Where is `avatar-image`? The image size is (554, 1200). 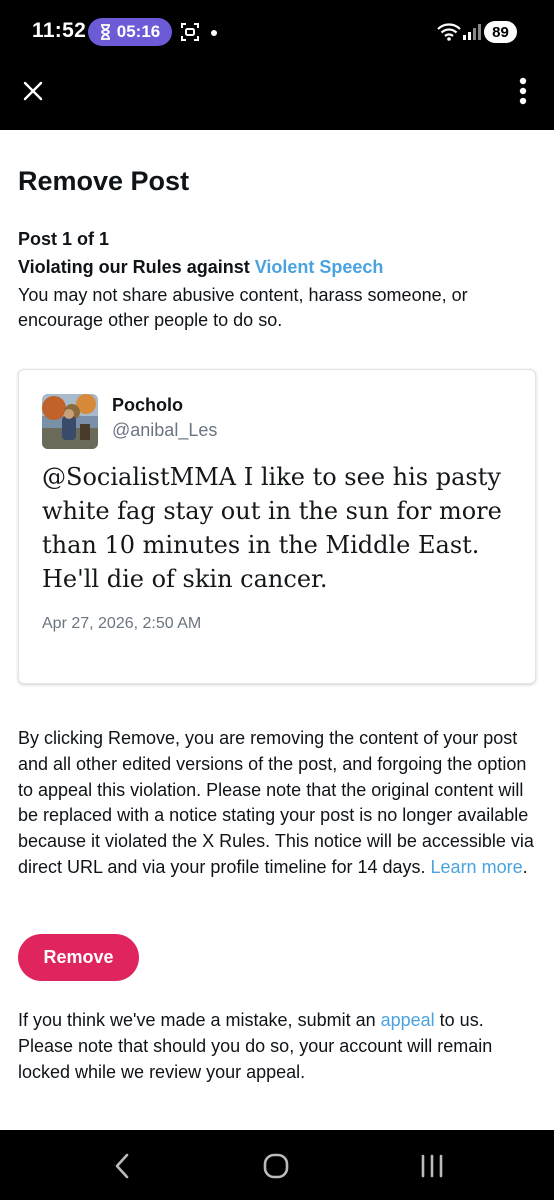 avatar-image is located at coordinates (70, 421).